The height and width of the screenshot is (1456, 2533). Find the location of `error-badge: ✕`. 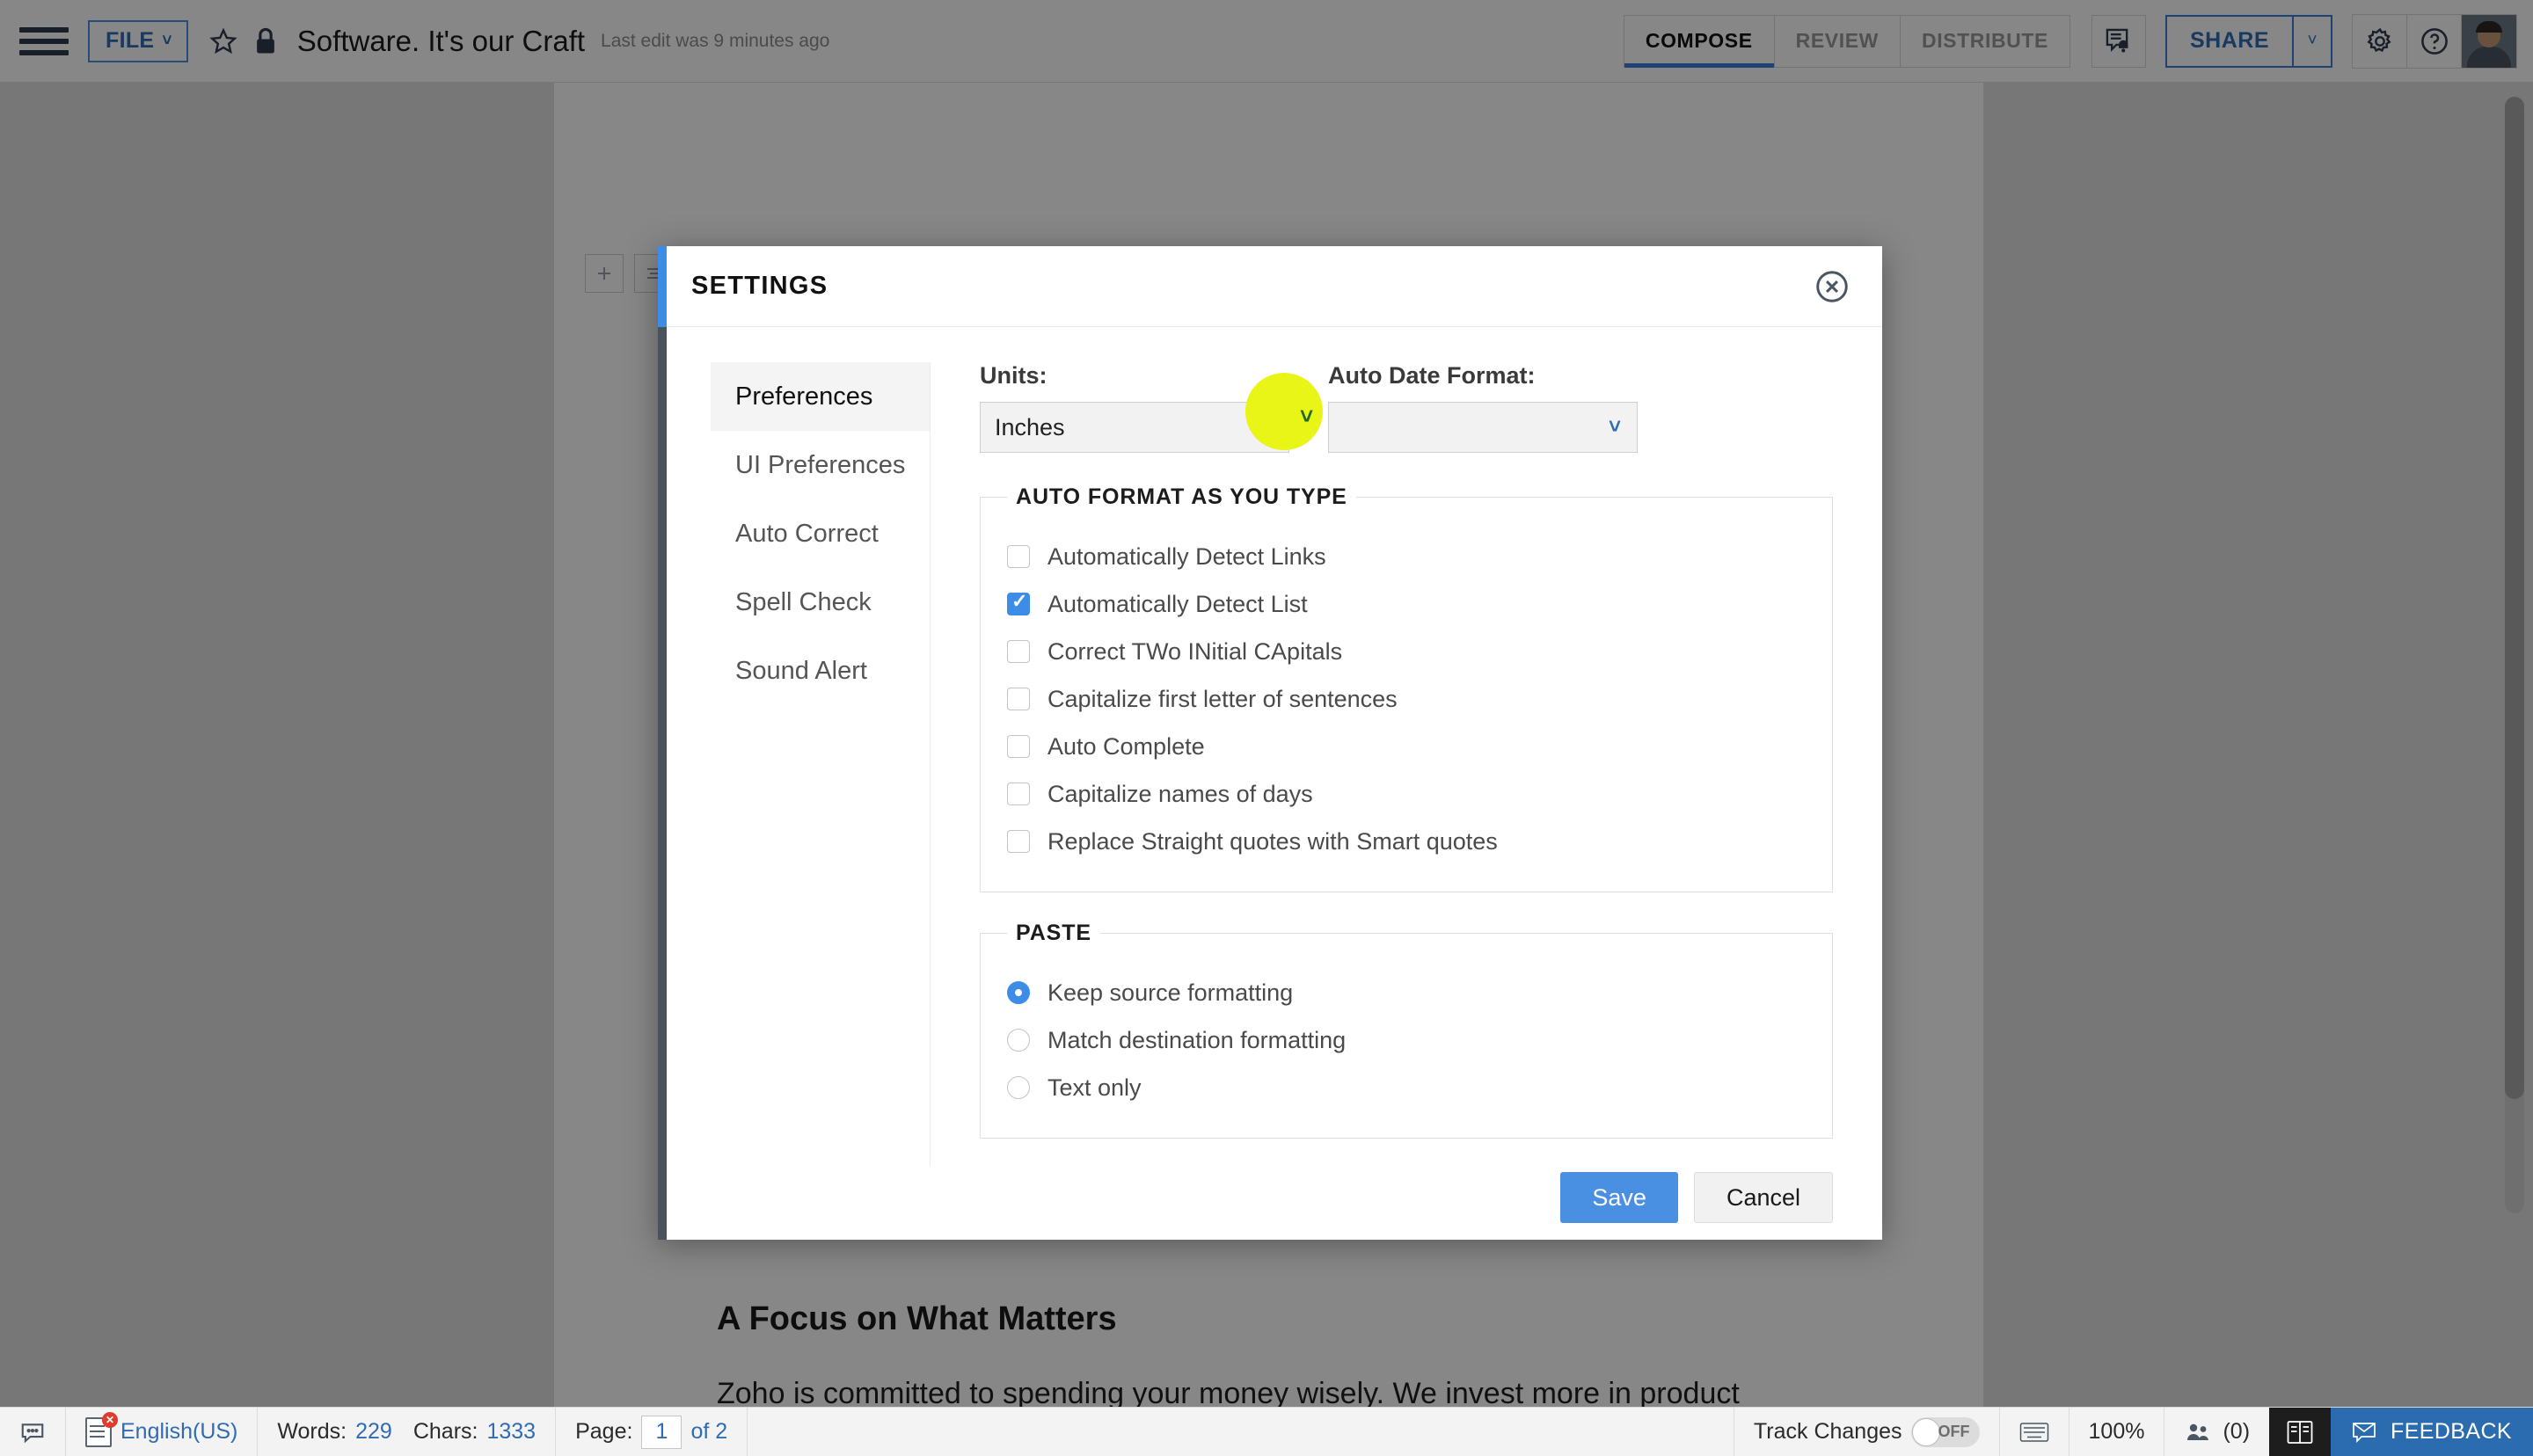

error-badge: ✕ is located at coordinates (110, 1419).